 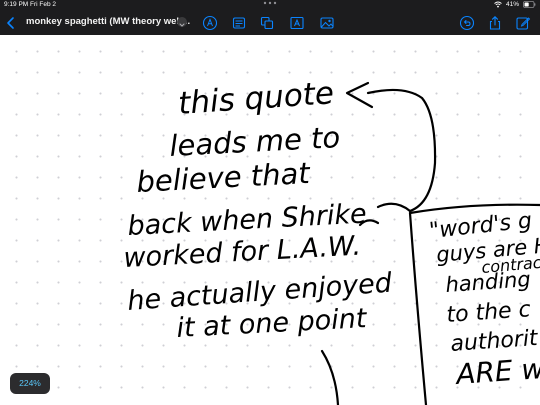 What do you see at coordinates (489, 312) in the screenshot?
I see `side-box-line: to the c` at bounding box center [489, 312].